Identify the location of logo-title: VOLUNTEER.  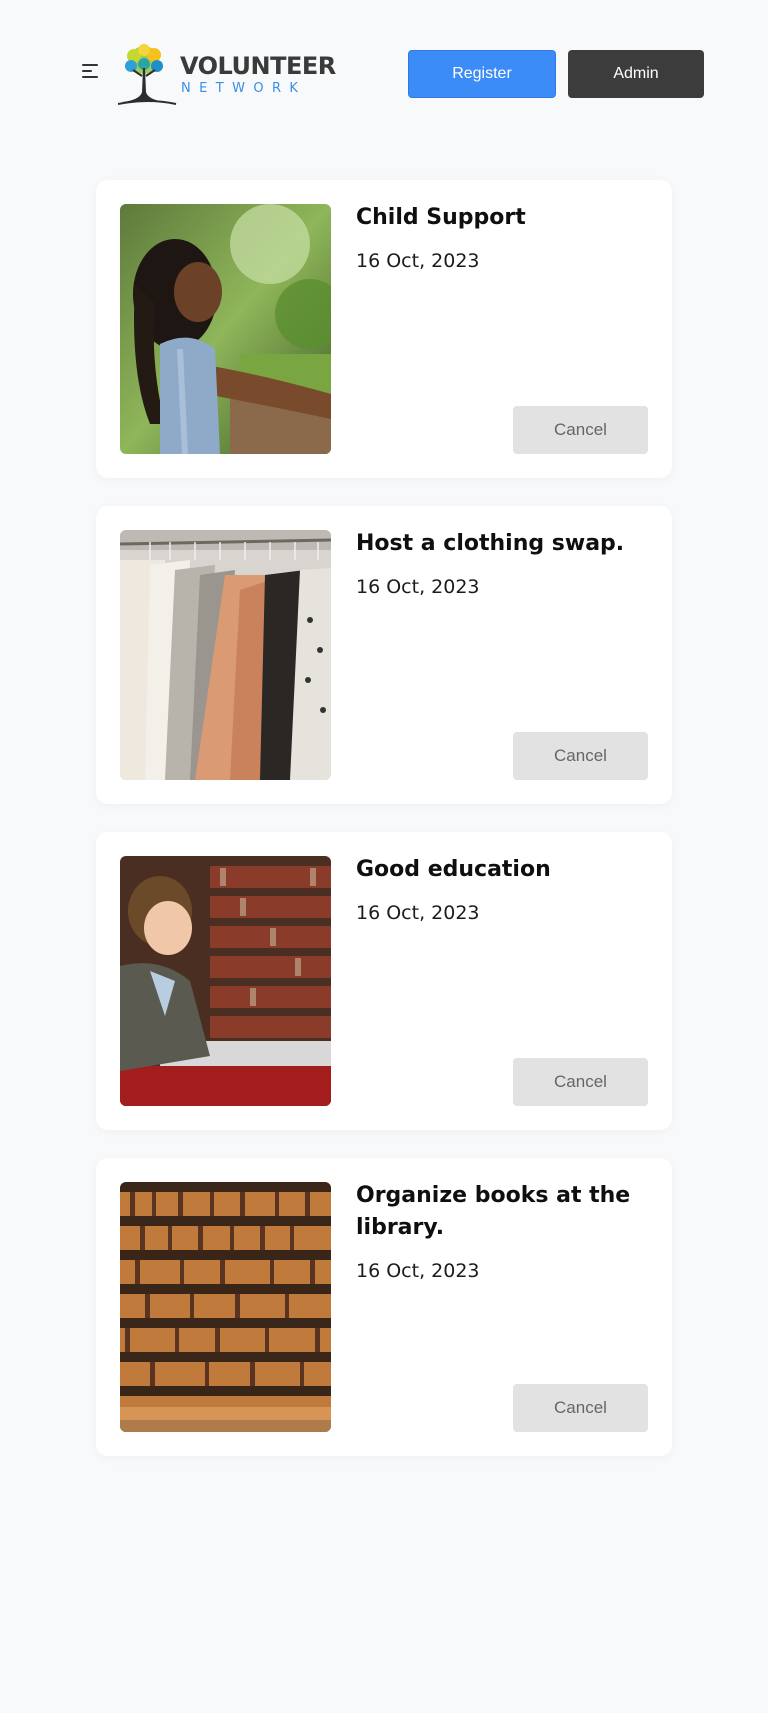
(258, 66).